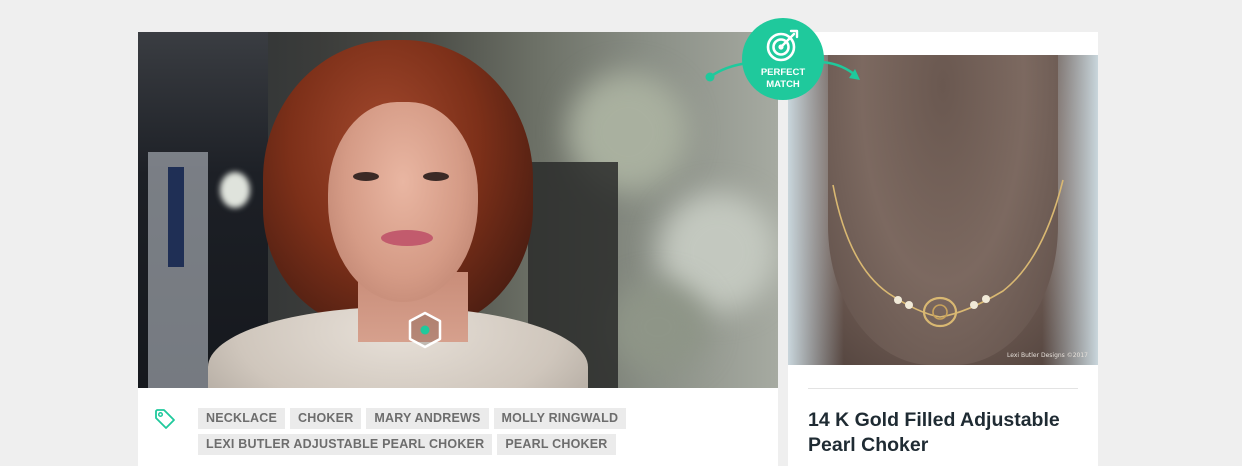  Describe the element at coordinates (242, 418) in the screenshot. I see `tag-necklace: NECKLACE` at that location.